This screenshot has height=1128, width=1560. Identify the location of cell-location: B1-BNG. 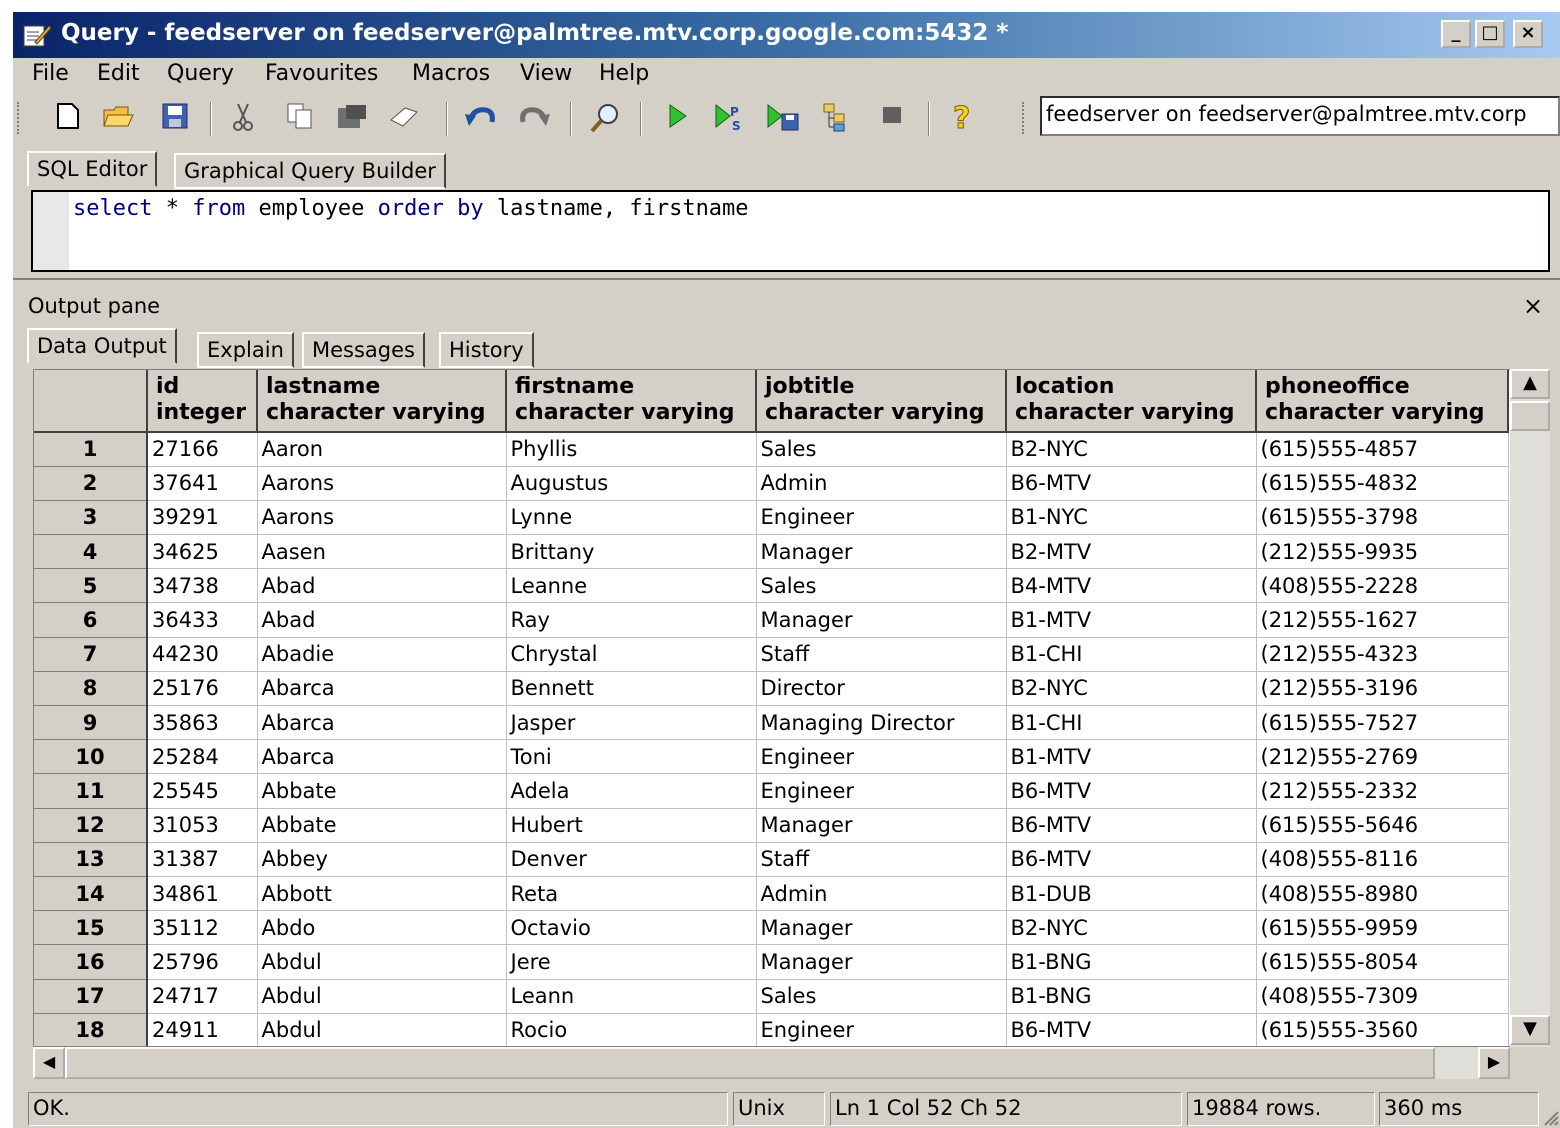
(1131, 996).